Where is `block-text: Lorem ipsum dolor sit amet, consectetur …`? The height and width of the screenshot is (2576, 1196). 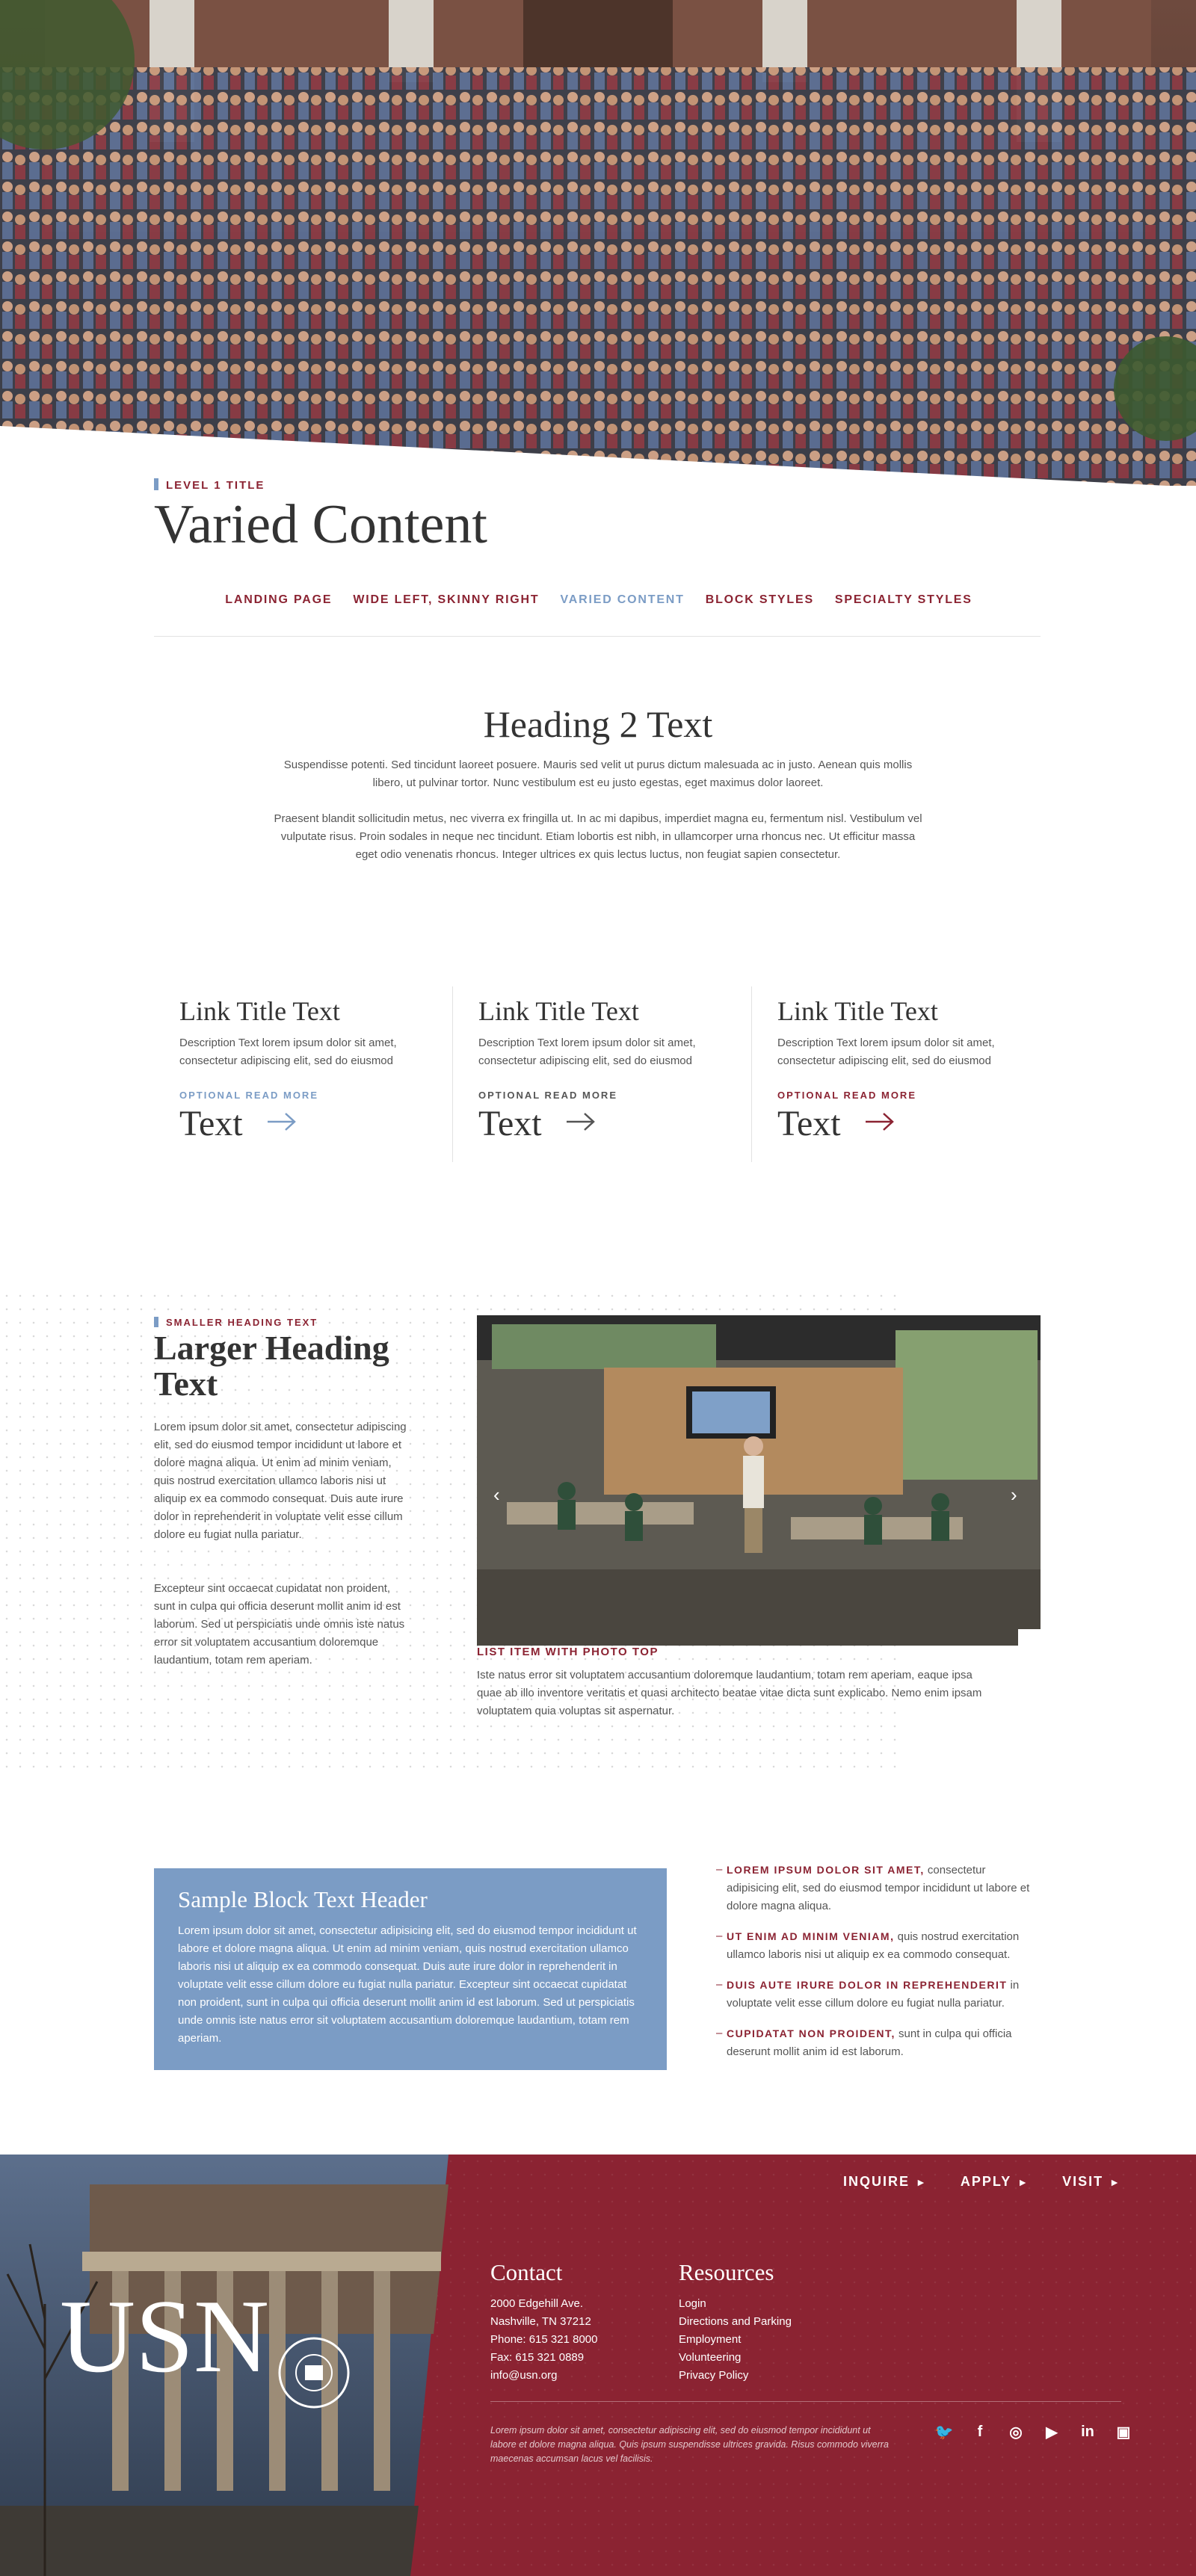 block-text: Lorem ipsum dolor sit amet, consectetur … is located at coordinates (408, 1984).